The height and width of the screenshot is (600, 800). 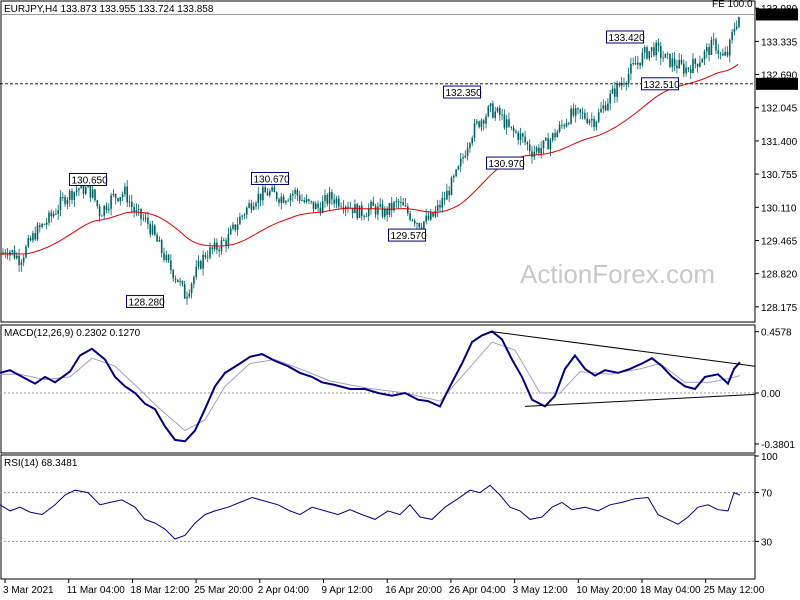 I want to click on price-y-tick-label: 133.980, so click(x=779, y=9).